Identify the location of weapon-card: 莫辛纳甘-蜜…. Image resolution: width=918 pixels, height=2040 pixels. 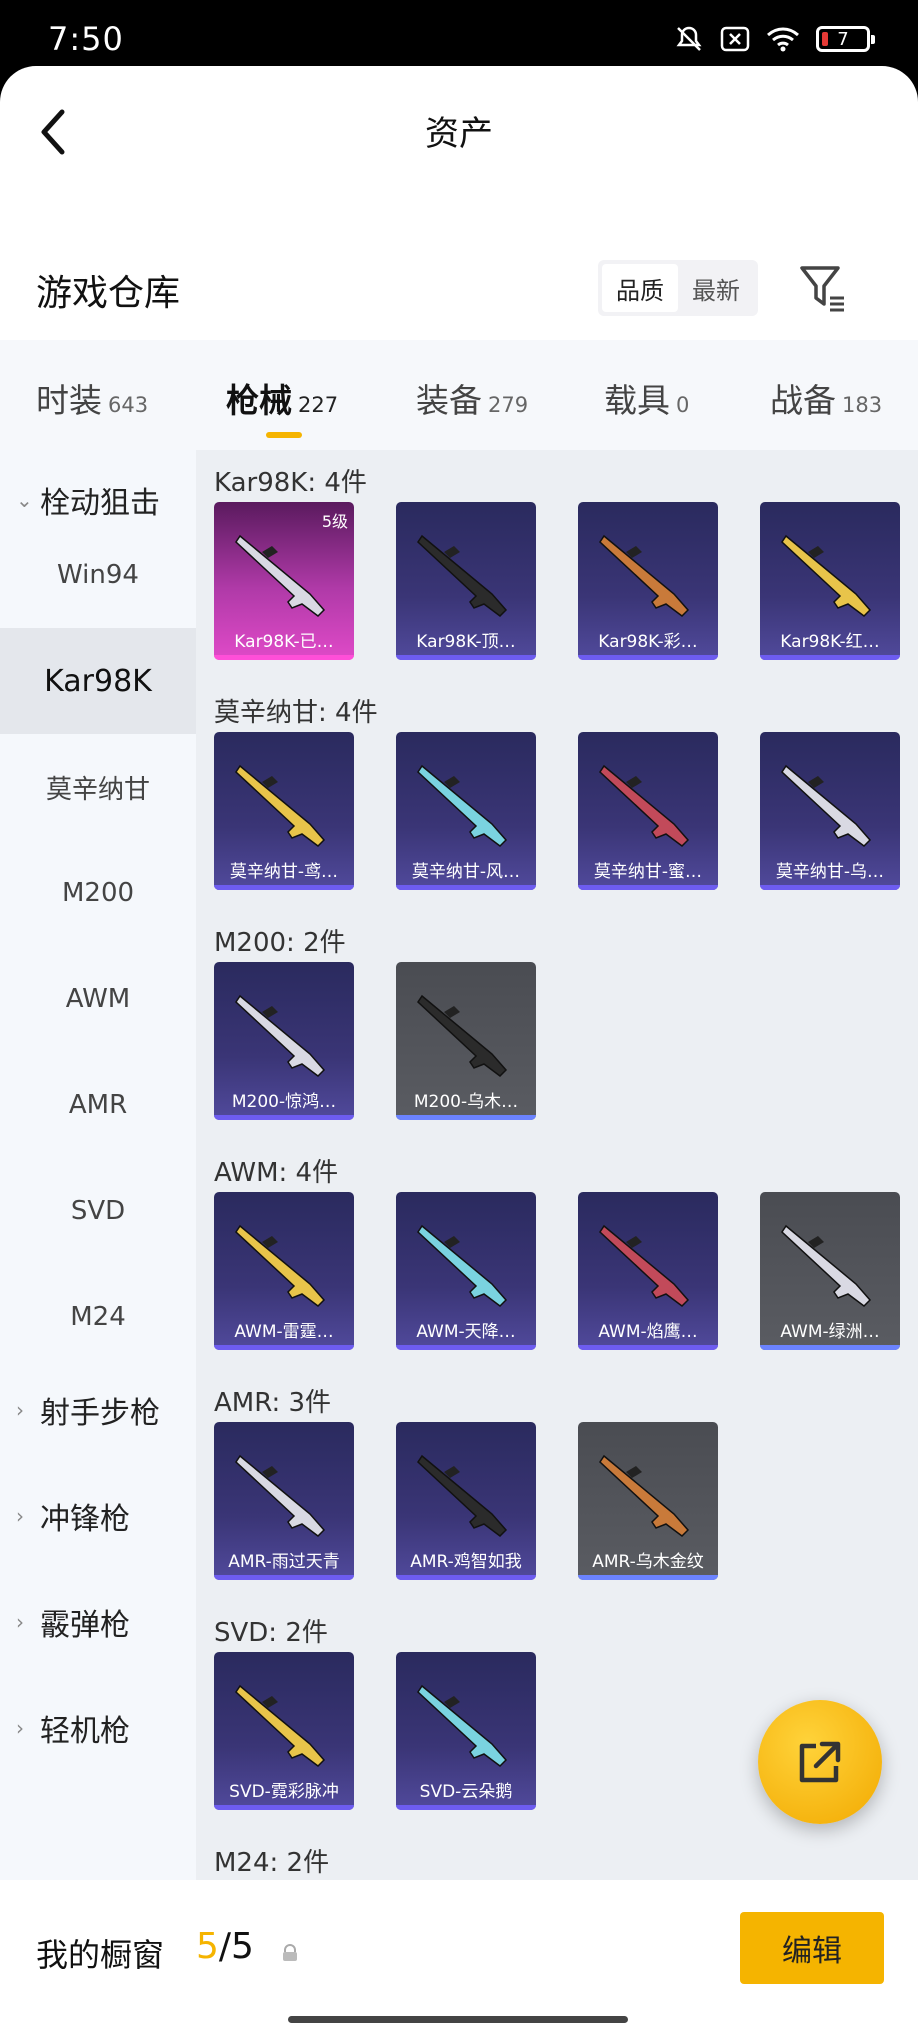
(648, 811).